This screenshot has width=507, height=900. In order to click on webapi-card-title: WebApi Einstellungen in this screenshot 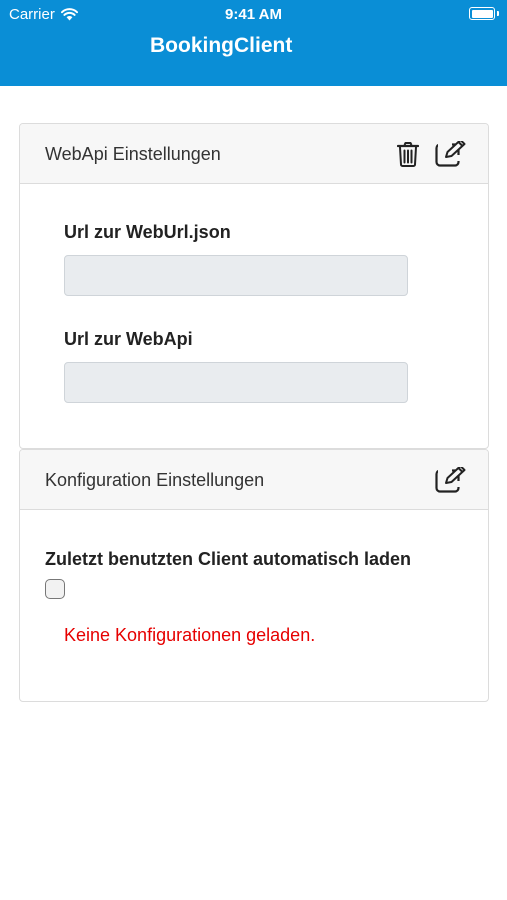, I will do `click(133, 154)`.